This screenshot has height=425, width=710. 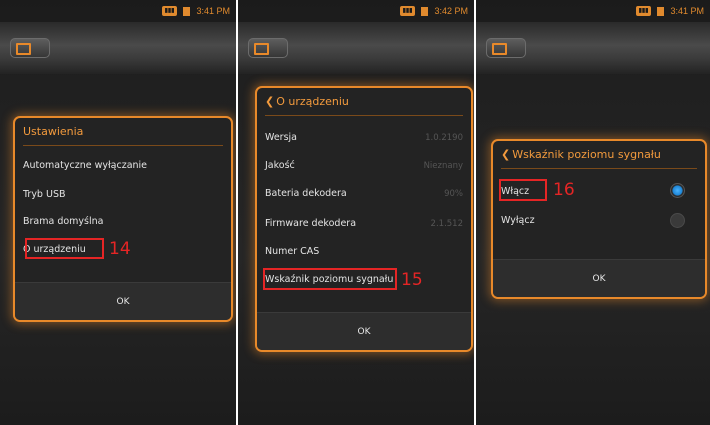 I want to click on radio-on, so click(x=677, y=190).